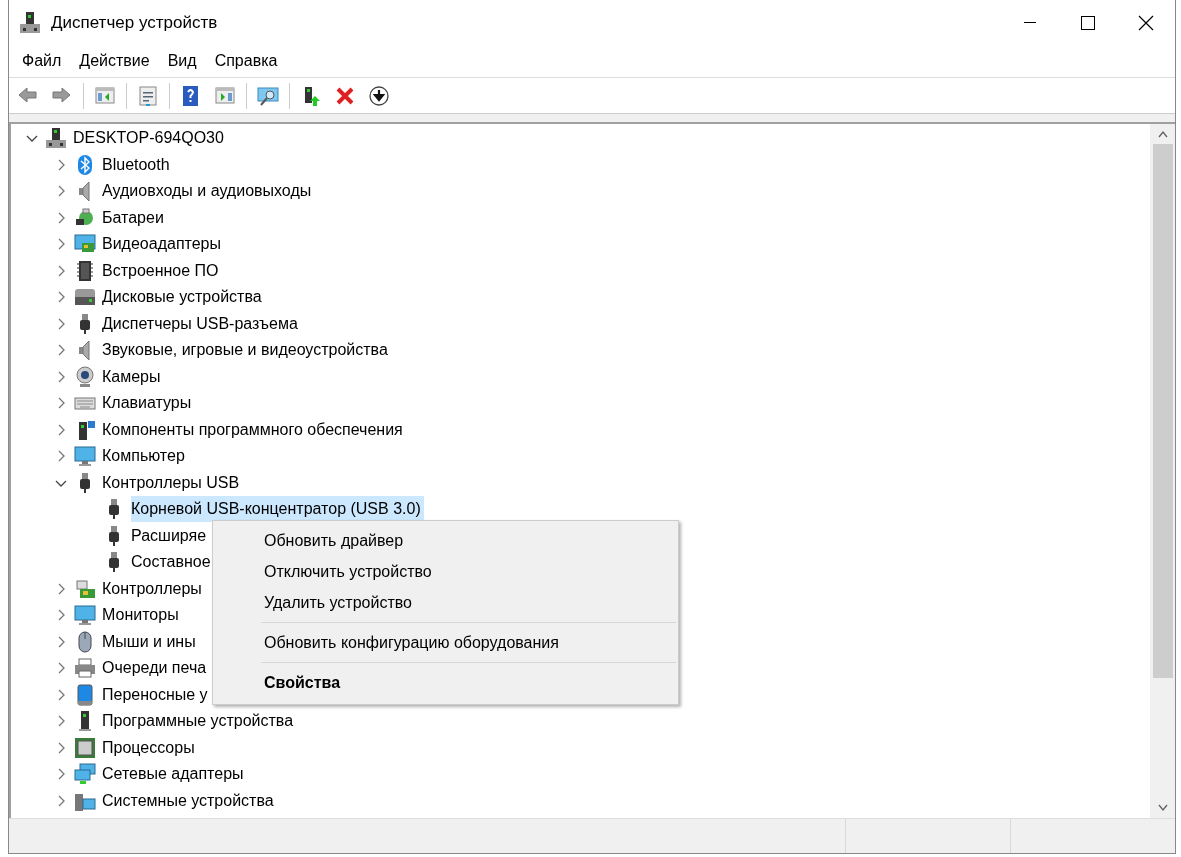 This screenshot has height=857, width=1181. Describe the element at coordinates (445, 642) in the screenshot. I see `menu-option: Обновить конфигурацию оборудования` at that location.